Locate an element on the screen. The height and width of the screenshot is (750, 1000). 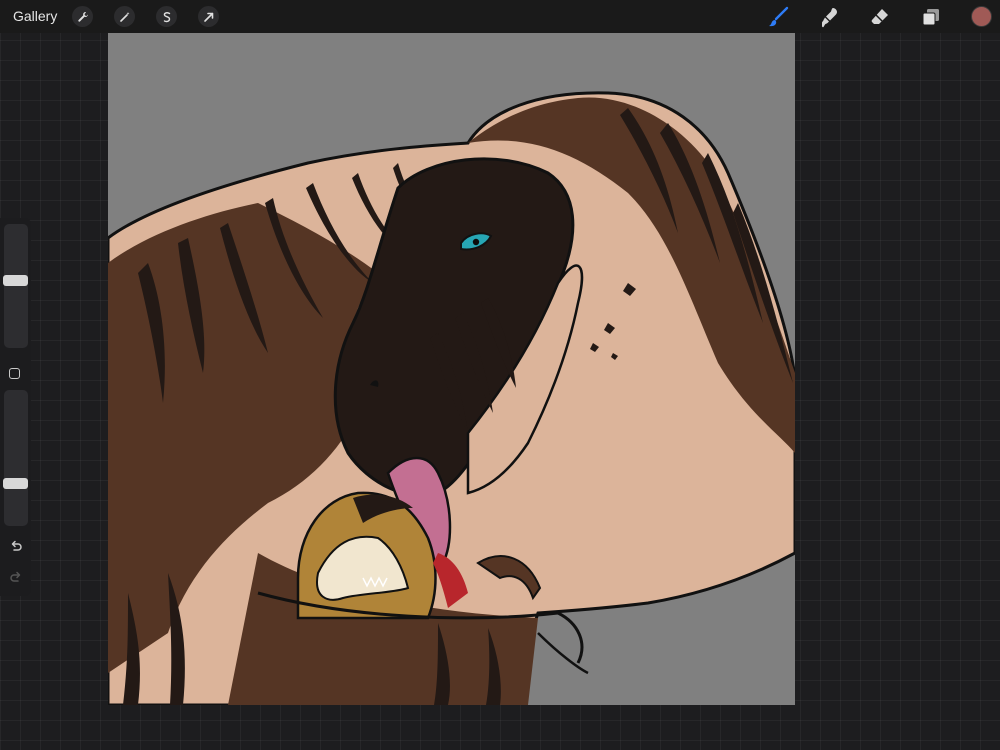
magic-wand-icon is located at coordinates (125, 17).